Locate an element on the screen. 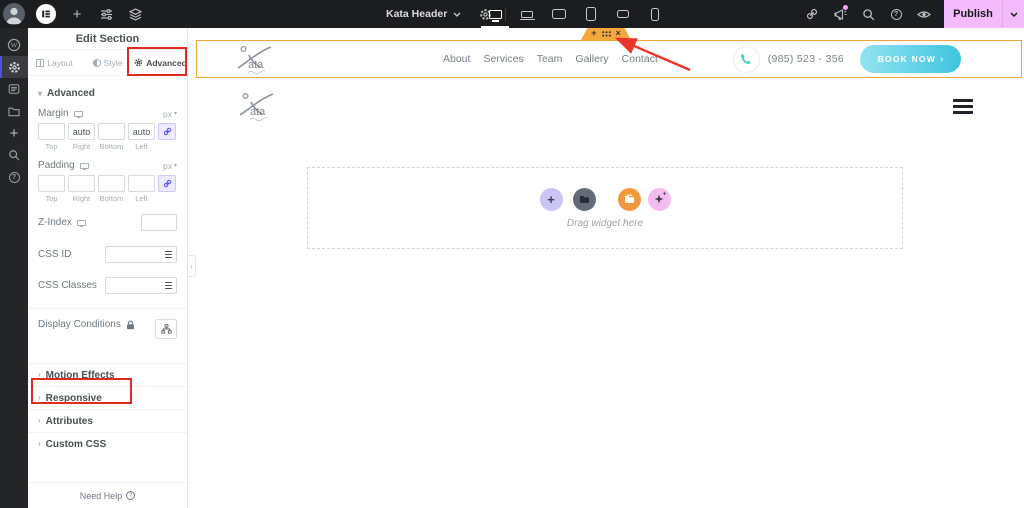  padding-left-input is located at coordinates (141, 183).